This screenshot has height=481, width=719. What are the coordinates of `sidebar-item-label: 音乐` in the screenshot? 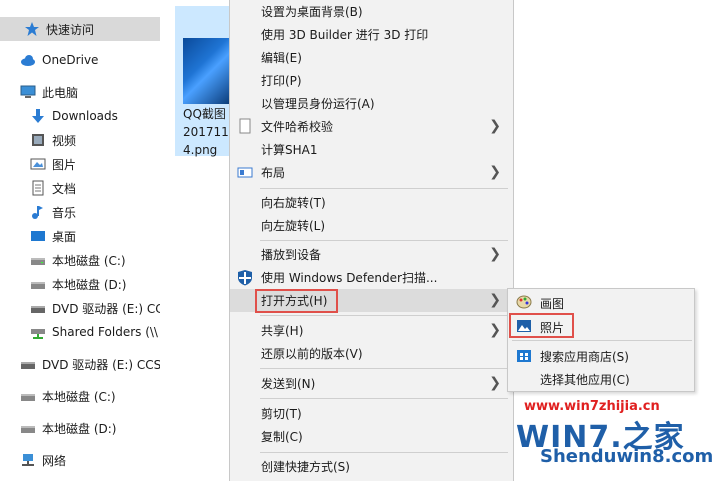 It's located at (64, 212).